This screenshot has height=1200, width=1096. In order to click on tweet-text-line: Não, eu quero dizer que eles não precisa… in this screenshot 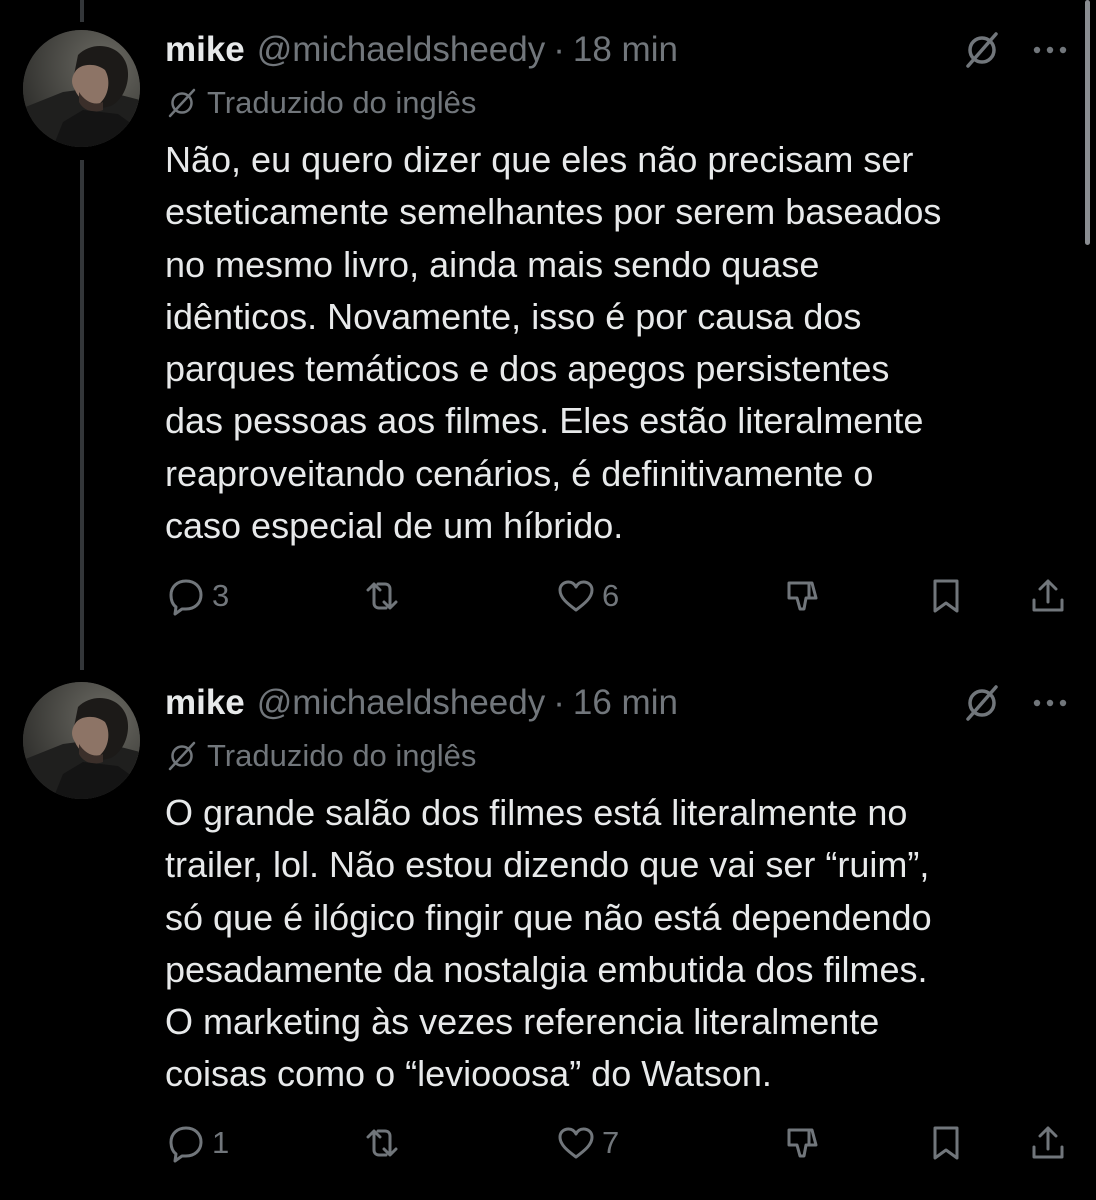, I will do `click(539, 159)`.